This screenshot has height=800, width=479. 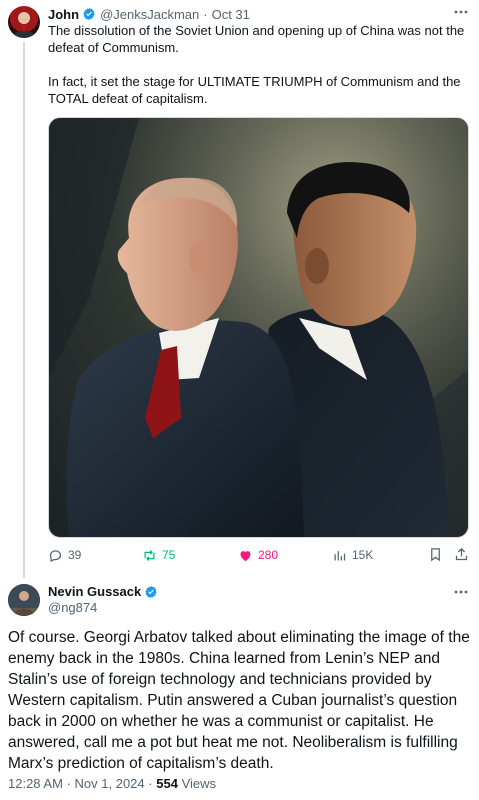 What do you see at coordinates (24, 310) in the screenshot?
I see `thread-line` at bounding box center [24, 310].